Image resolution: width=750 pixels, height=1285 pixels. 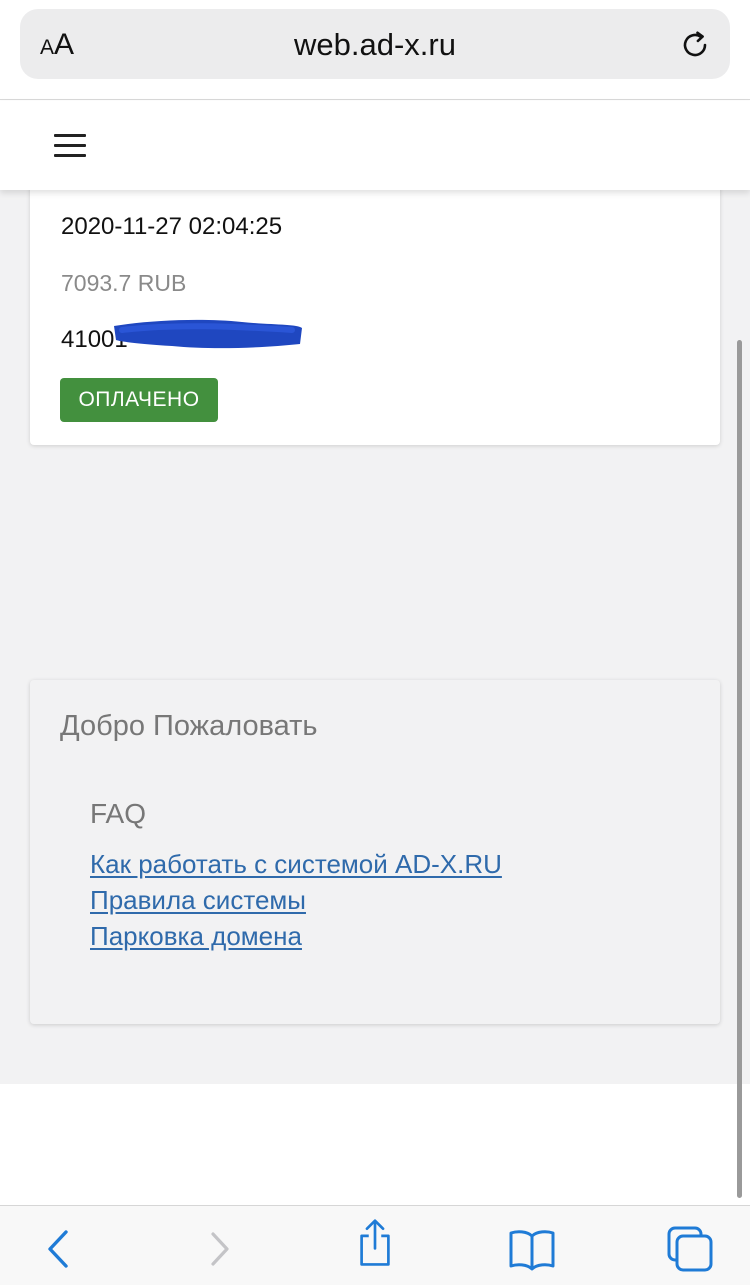 I want to click on faq-link-rules: Правила системы, so click(x=296, y=900).